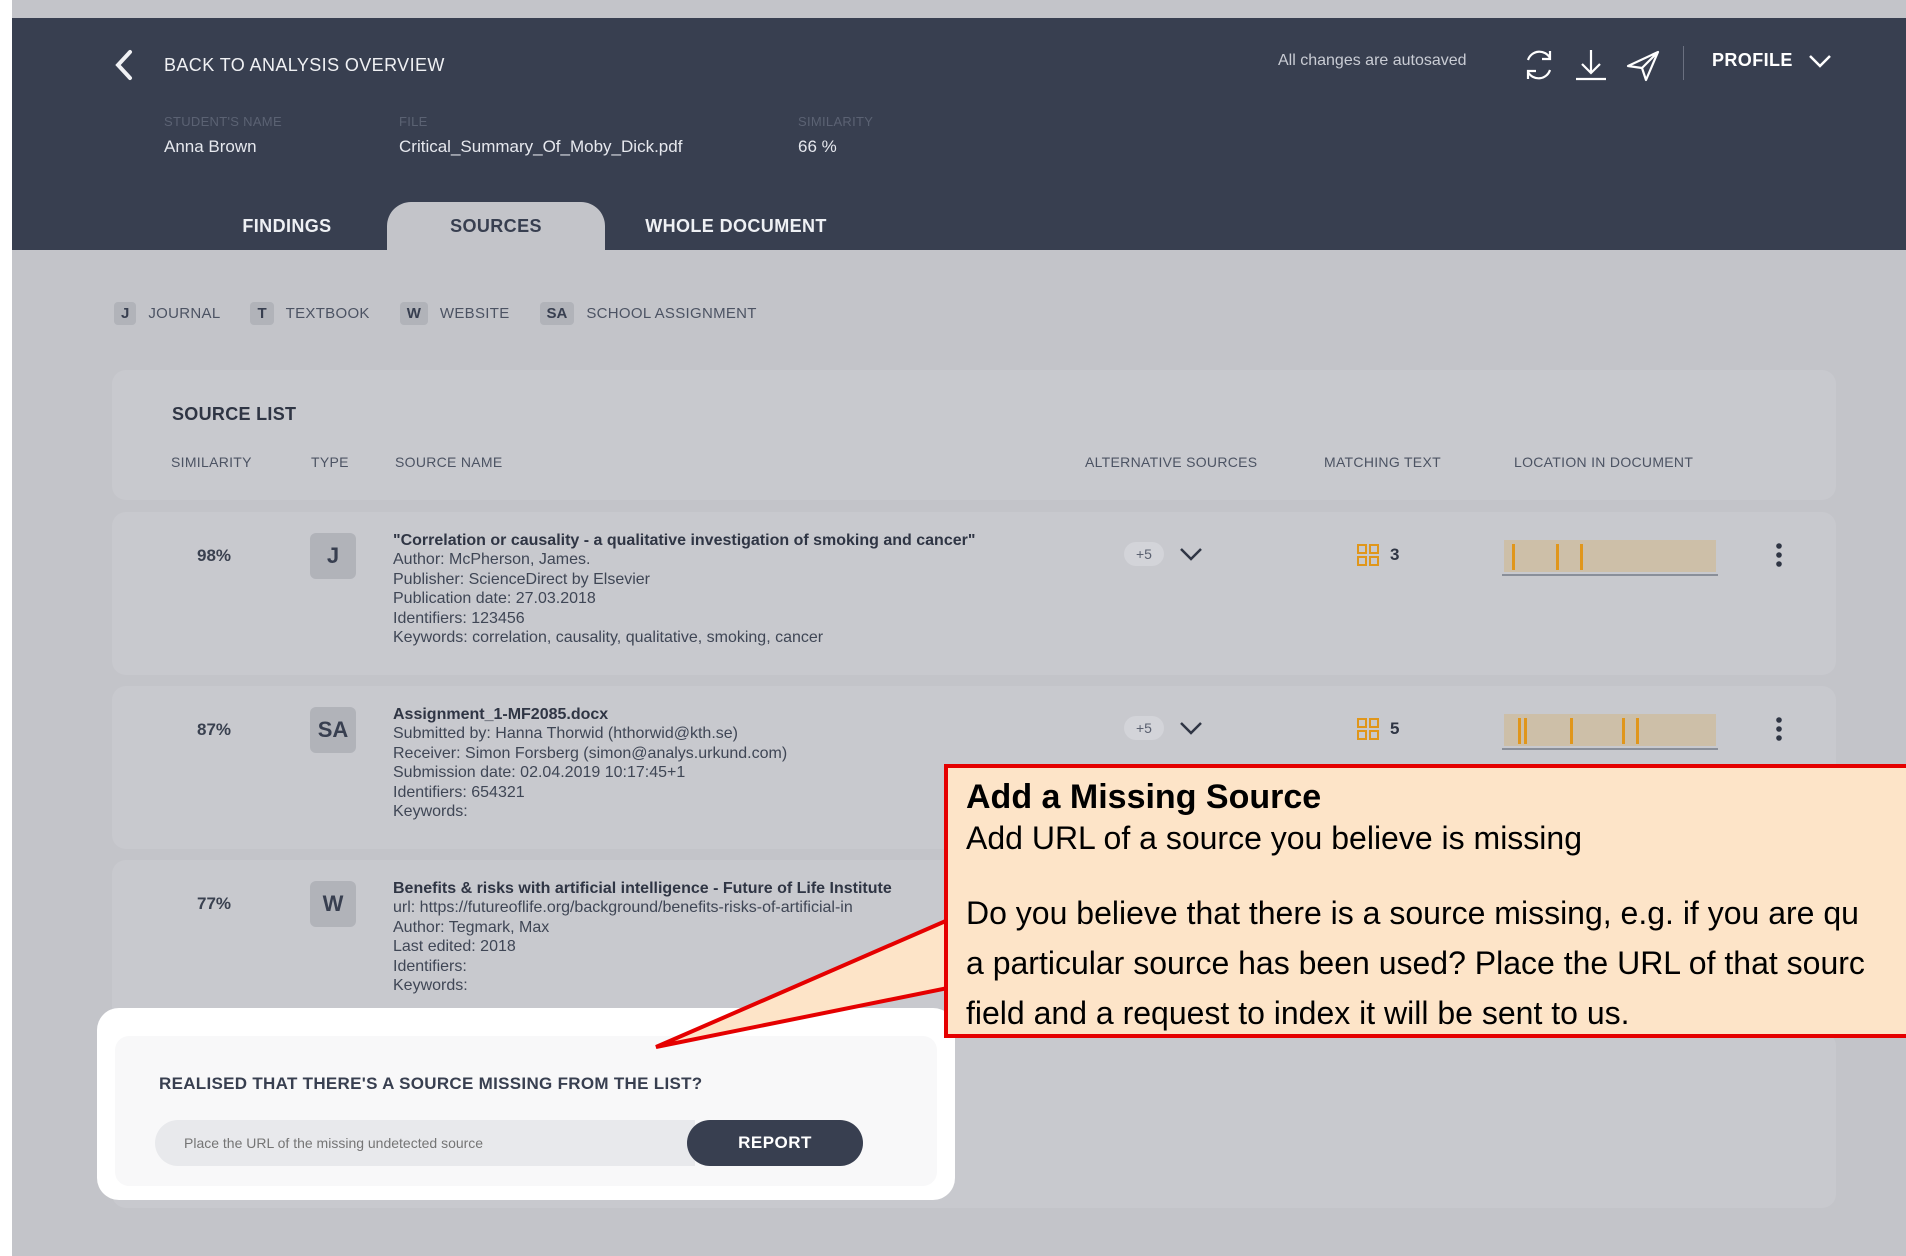 This screenshot has width=1906, height=1256. What do you see at coordinates (123, 65) in the screenshot?
I see `chevron-left-icon` at bounding box center [123, 65].